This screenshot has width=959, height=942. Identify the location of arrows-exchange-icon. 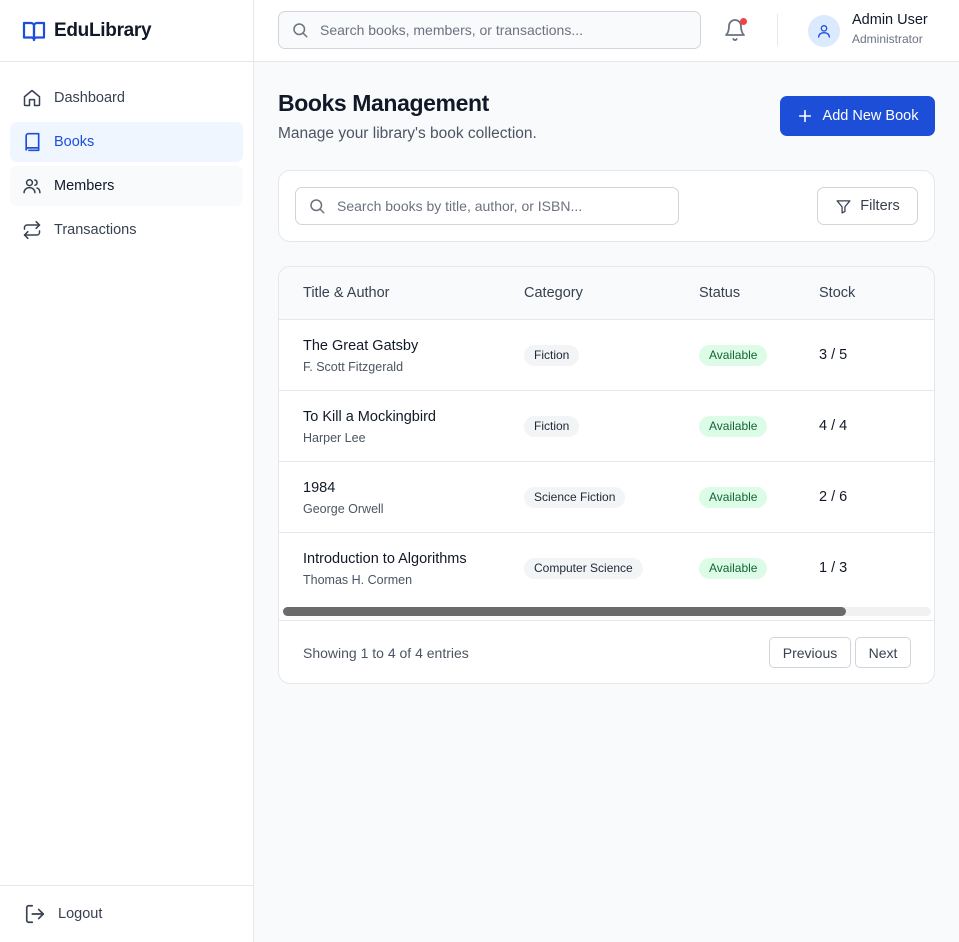
(32, 230).